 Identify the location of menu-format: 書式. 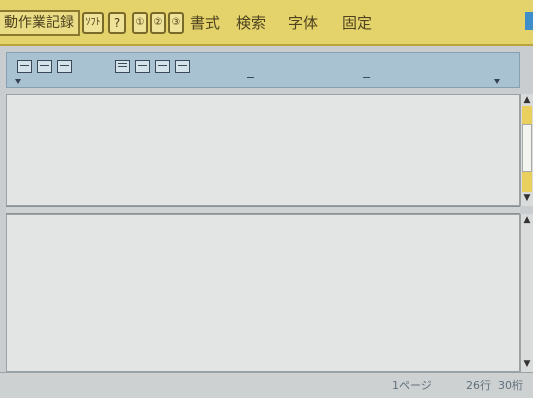
(205, 23).